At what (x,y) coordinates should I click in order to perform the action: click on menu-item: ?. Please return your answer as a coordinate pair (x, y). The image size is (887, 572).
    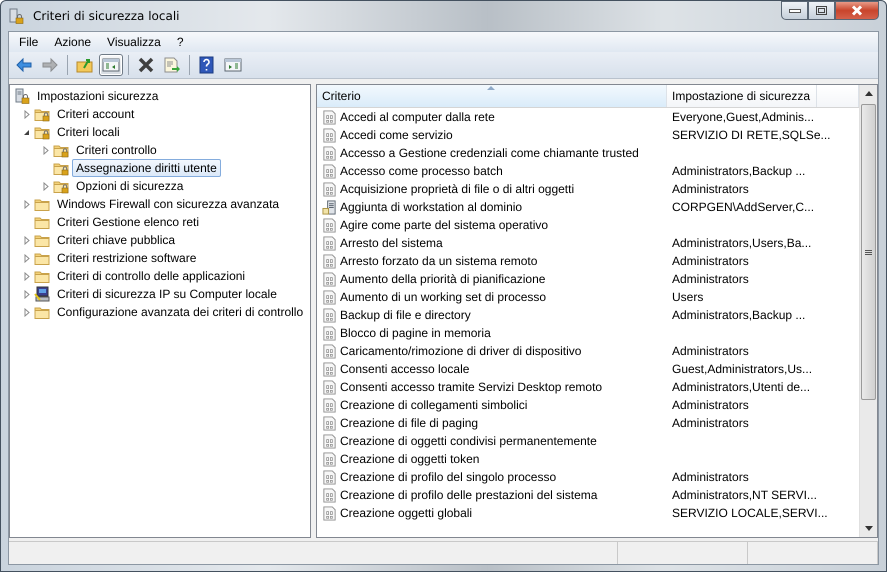
    Looking at the image, I should click on (180, 42).